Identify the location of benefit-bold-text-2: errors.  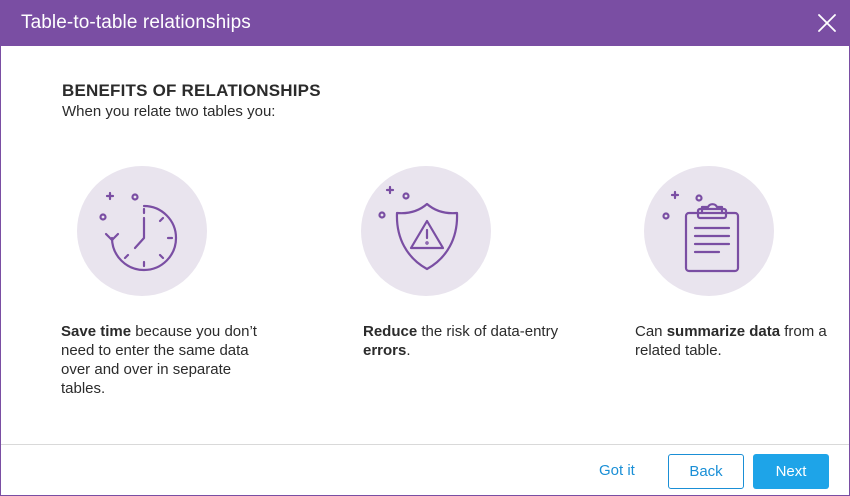
(385, 350).